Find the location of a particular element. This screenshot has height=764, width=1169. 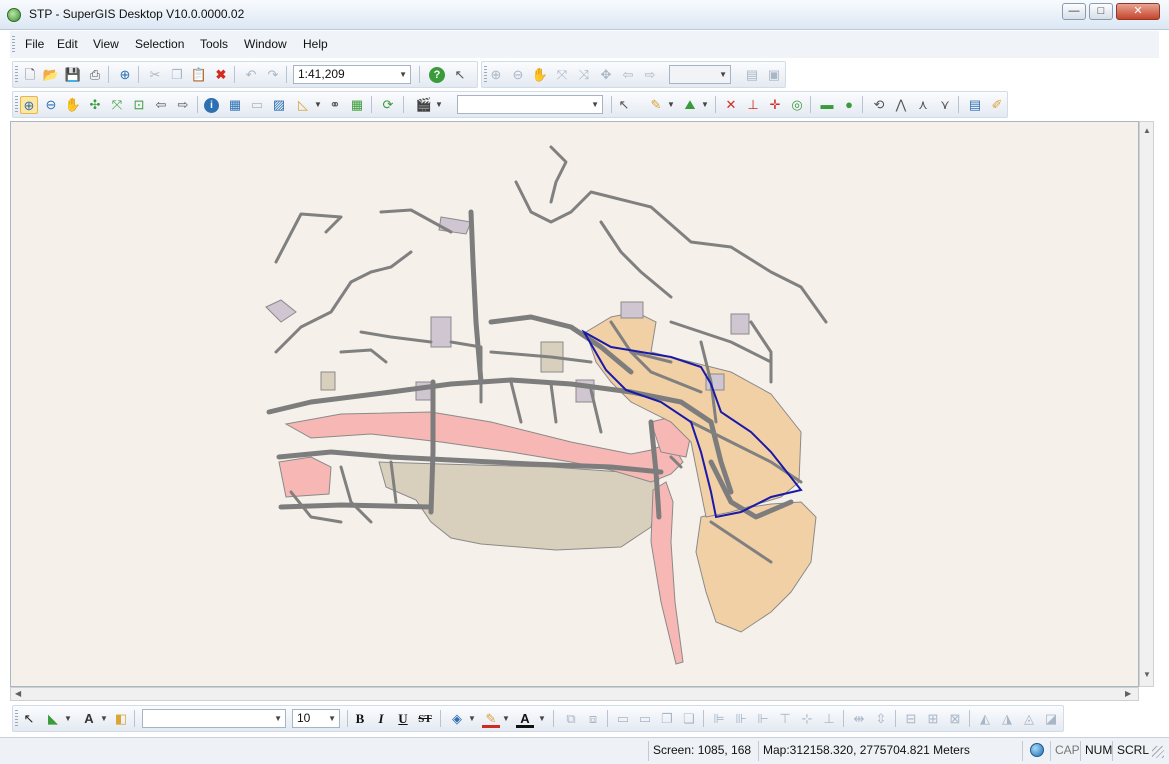

rotate-right-icon: ◮ is located at coordinates (1007, 719).